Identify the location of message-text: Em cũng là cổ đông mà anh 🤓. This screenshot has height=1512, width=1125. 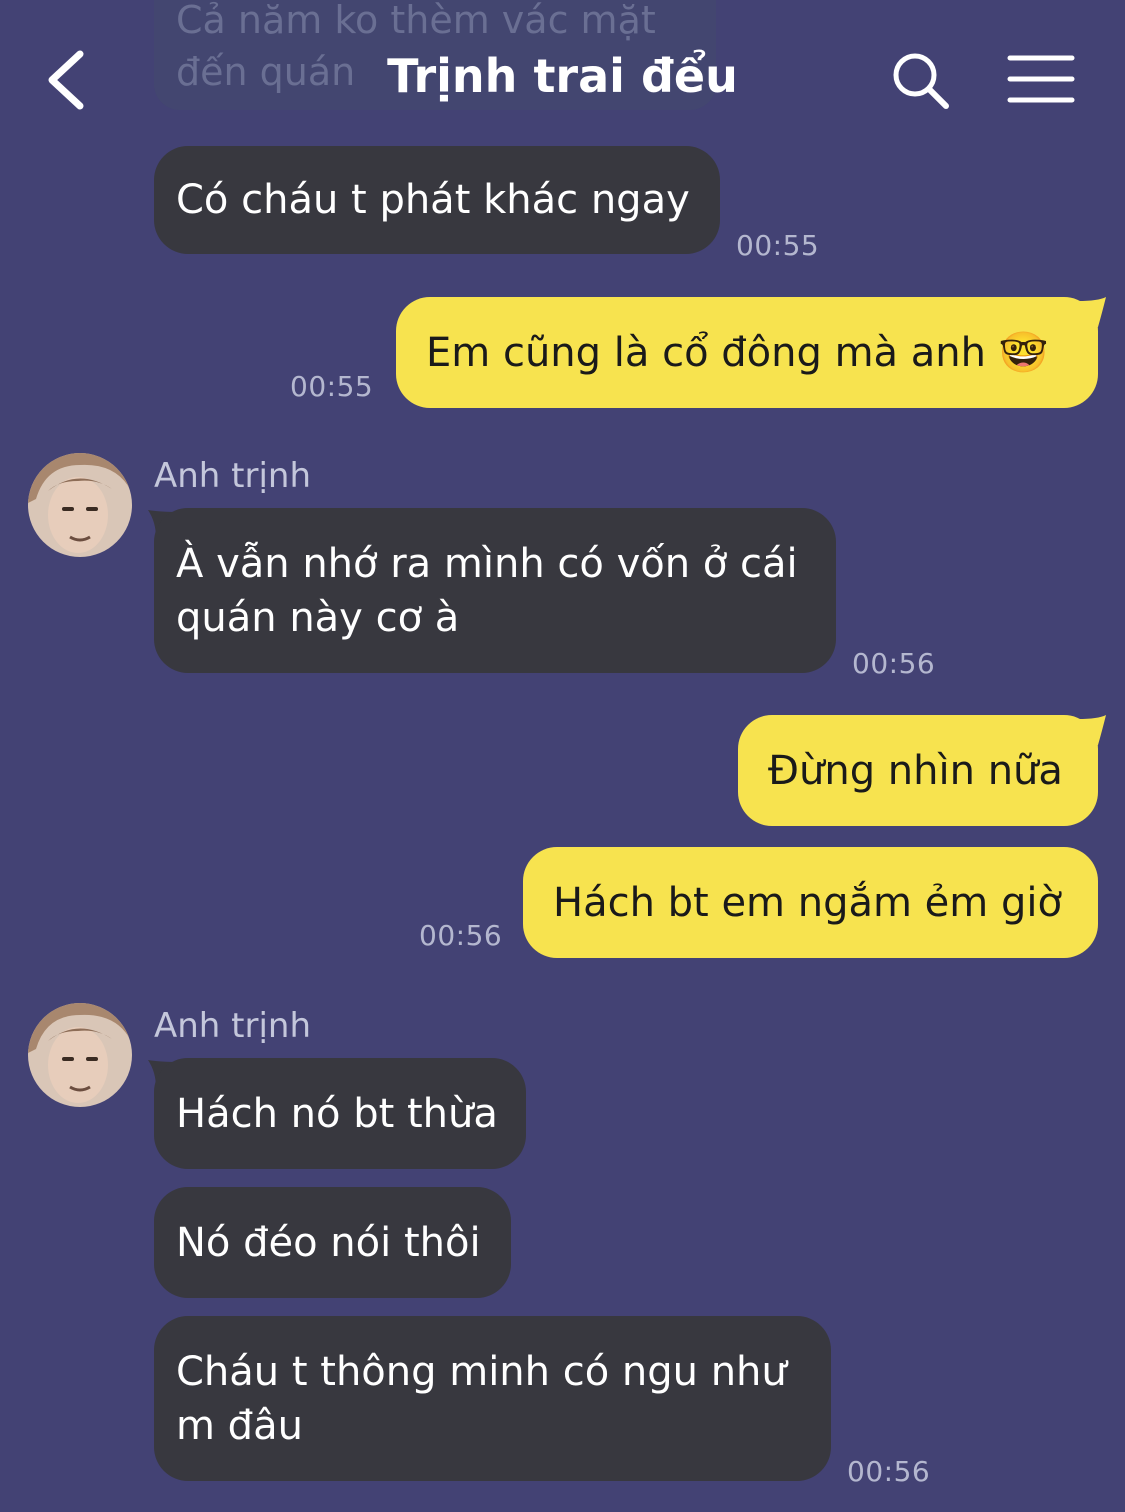
(737, 352).